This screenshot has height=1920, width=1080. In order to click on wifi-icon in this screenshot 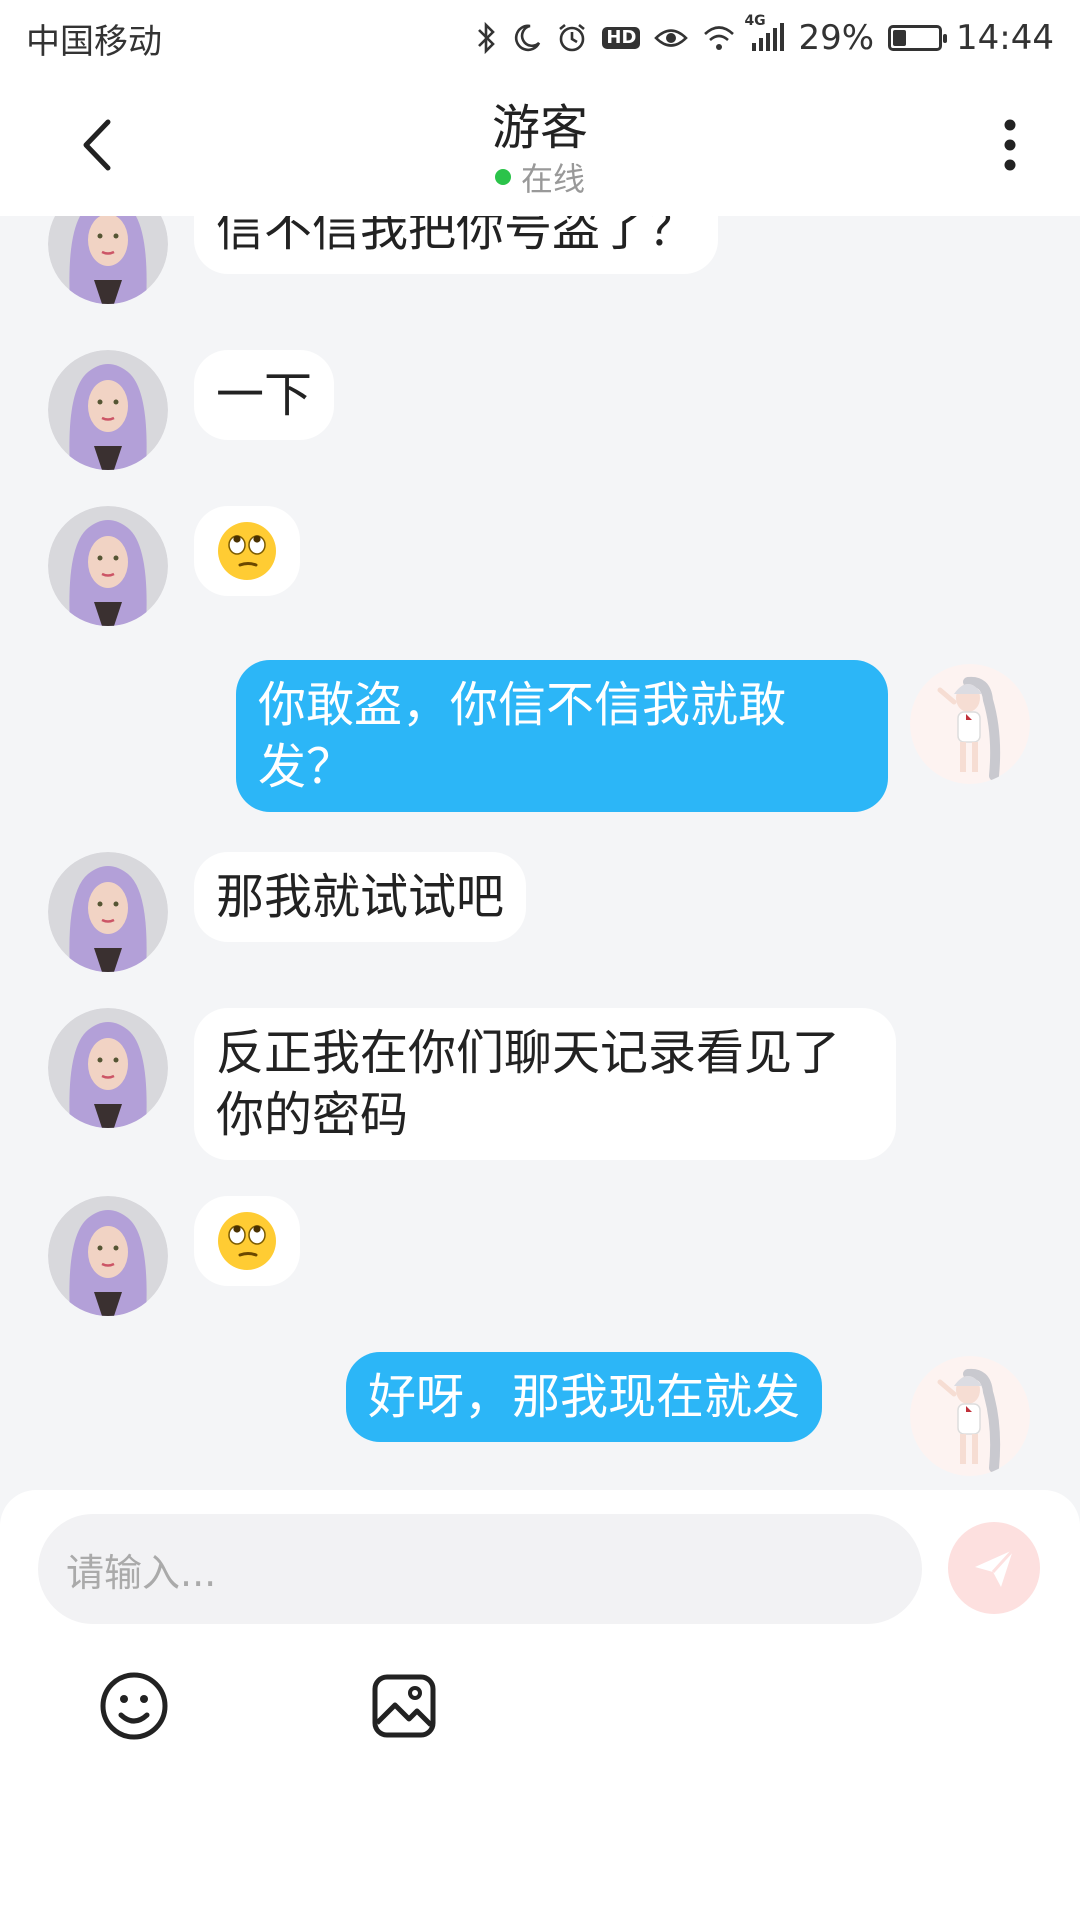, I will do `click(719, 38)`.